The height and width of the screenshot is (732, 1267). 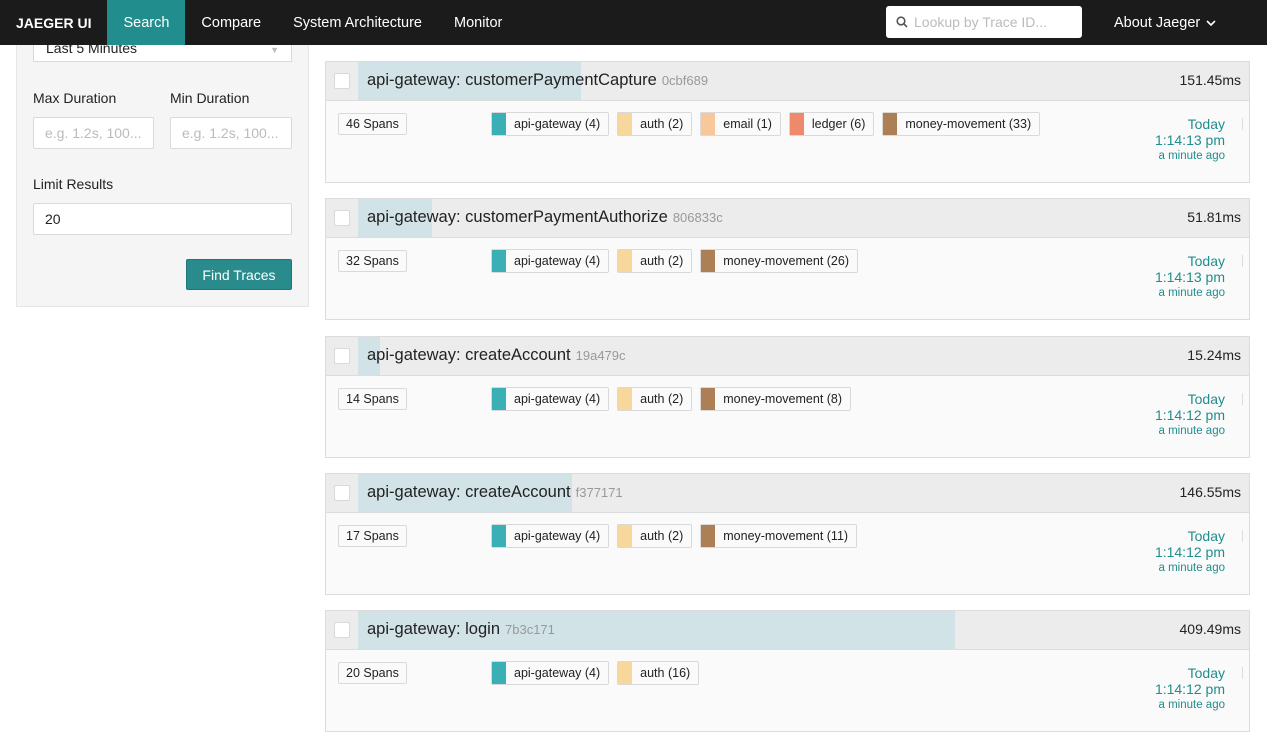 What do you see at coordinates (469, 492) in the screenshot?
I see `trace-name: api-gateway: createAccount` at bounding box center [469, 492].